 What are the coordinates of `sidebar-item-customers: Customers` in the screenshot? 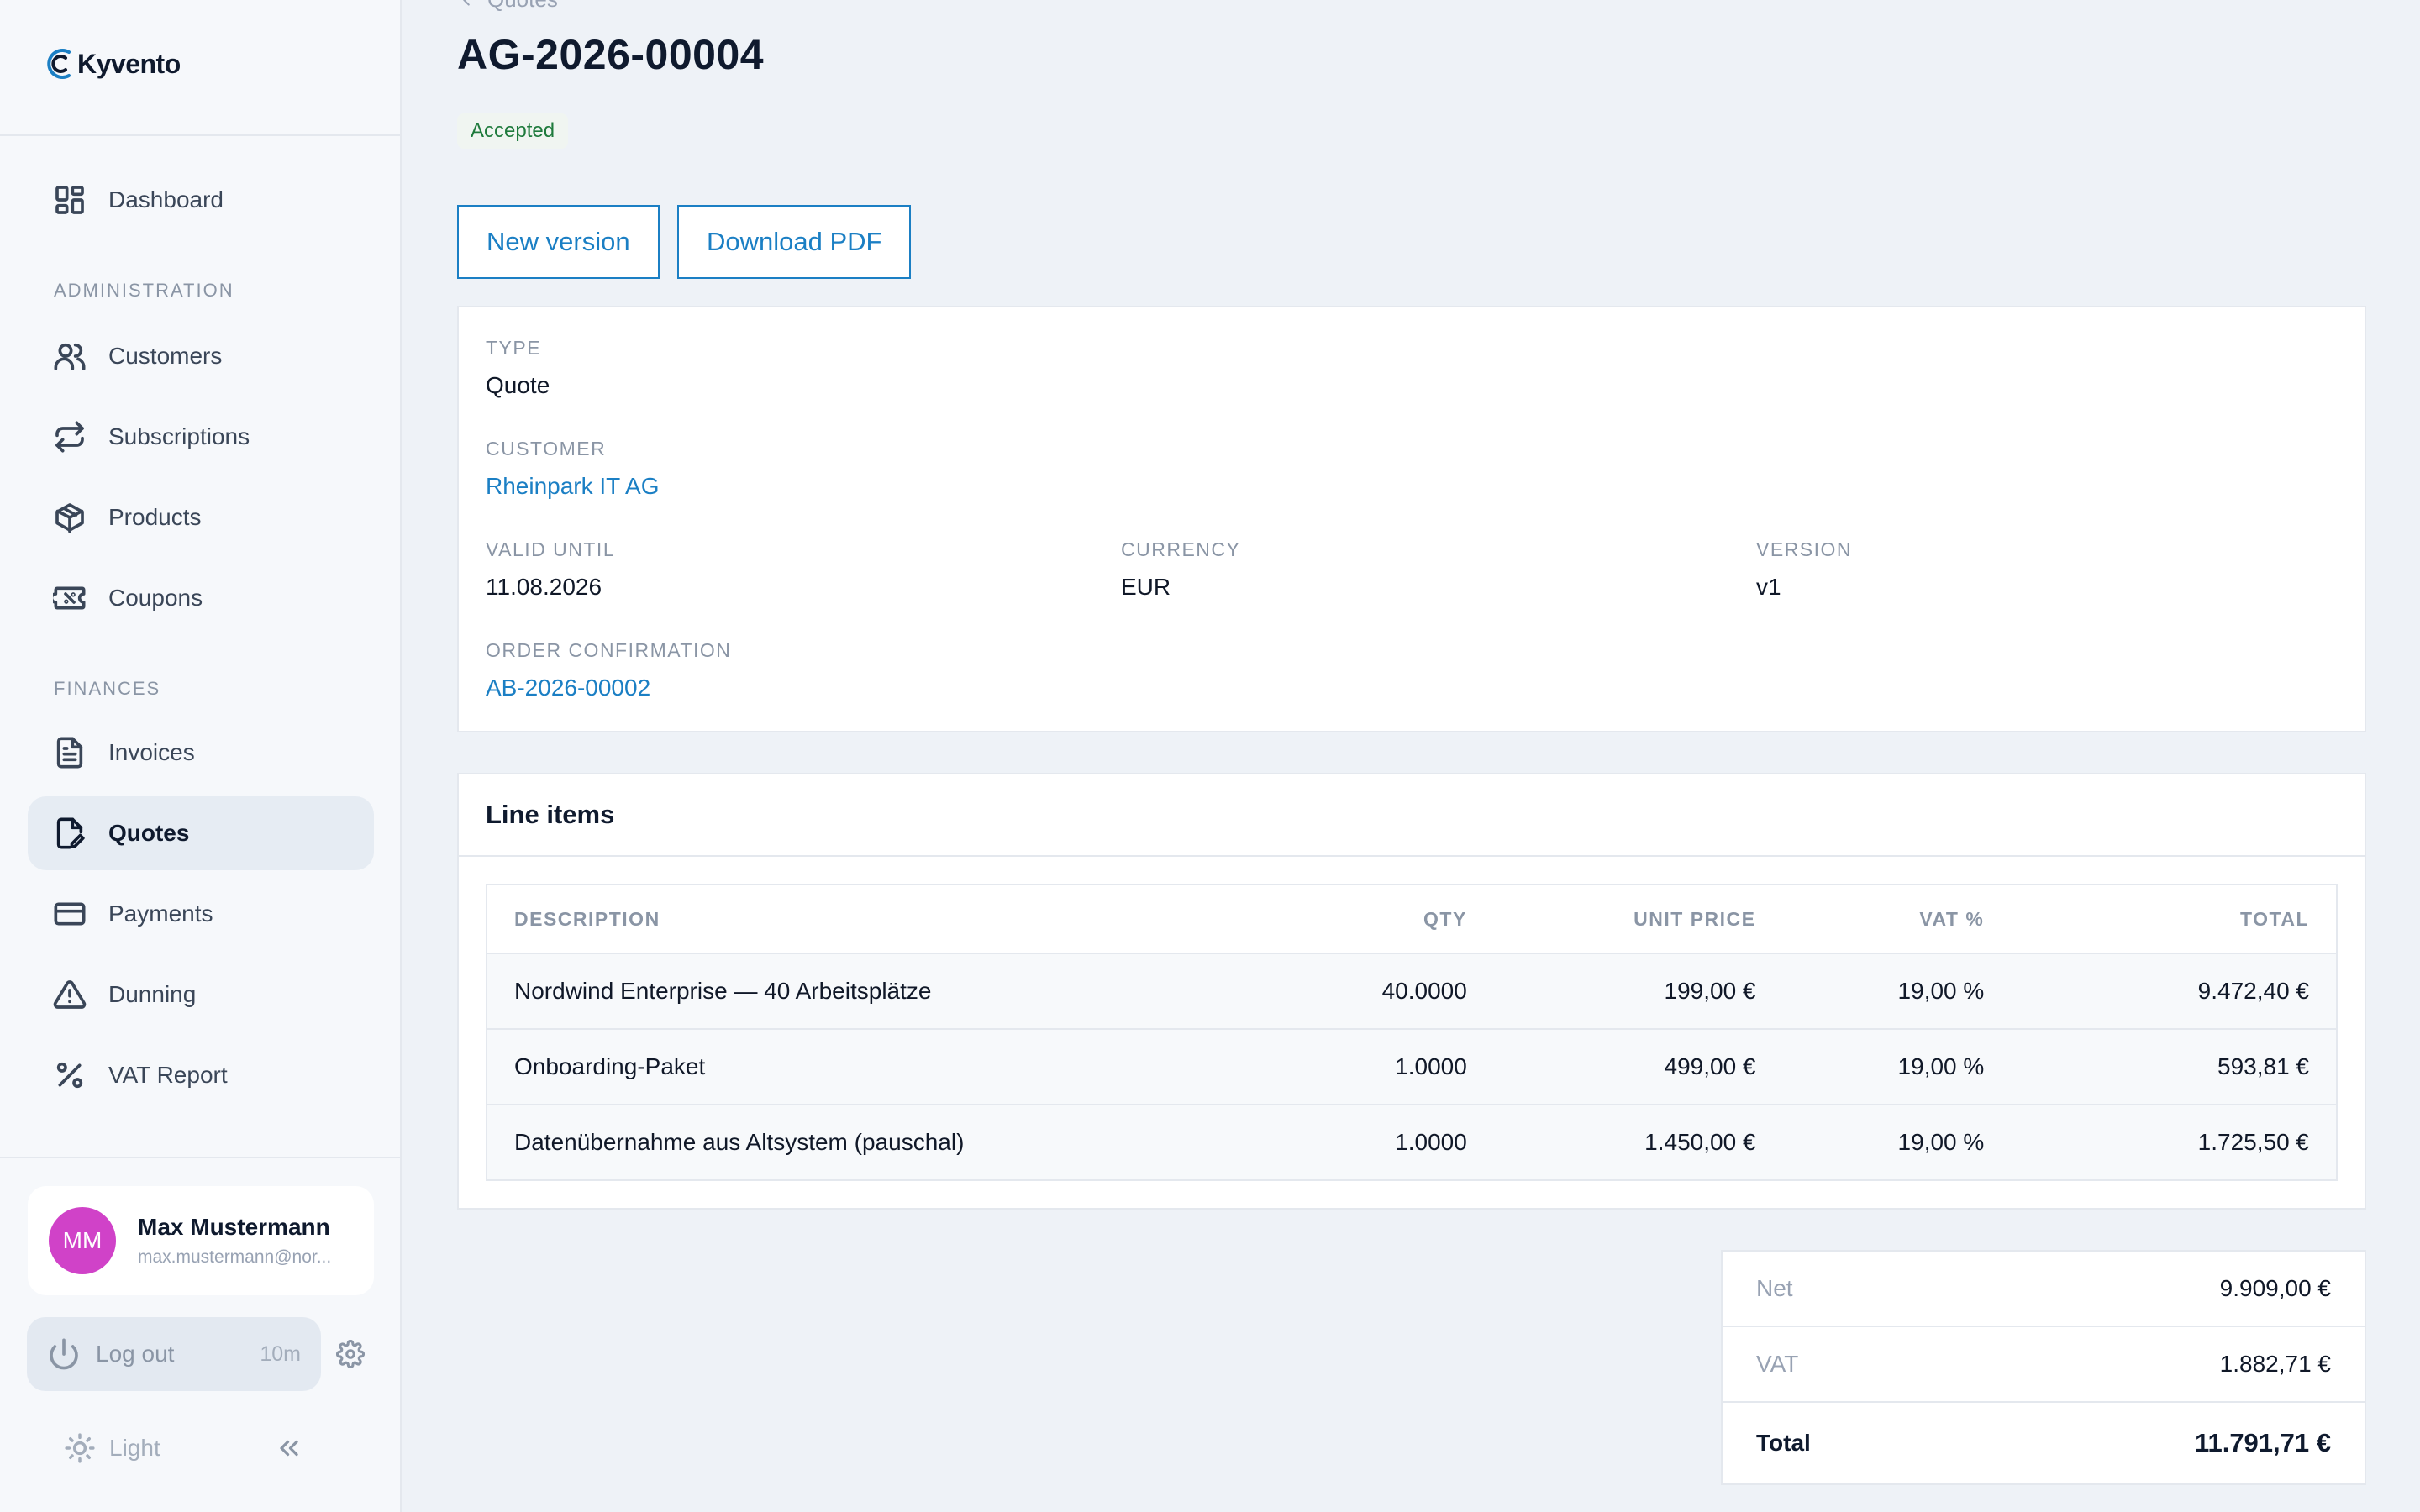 It's located at (201, 356).